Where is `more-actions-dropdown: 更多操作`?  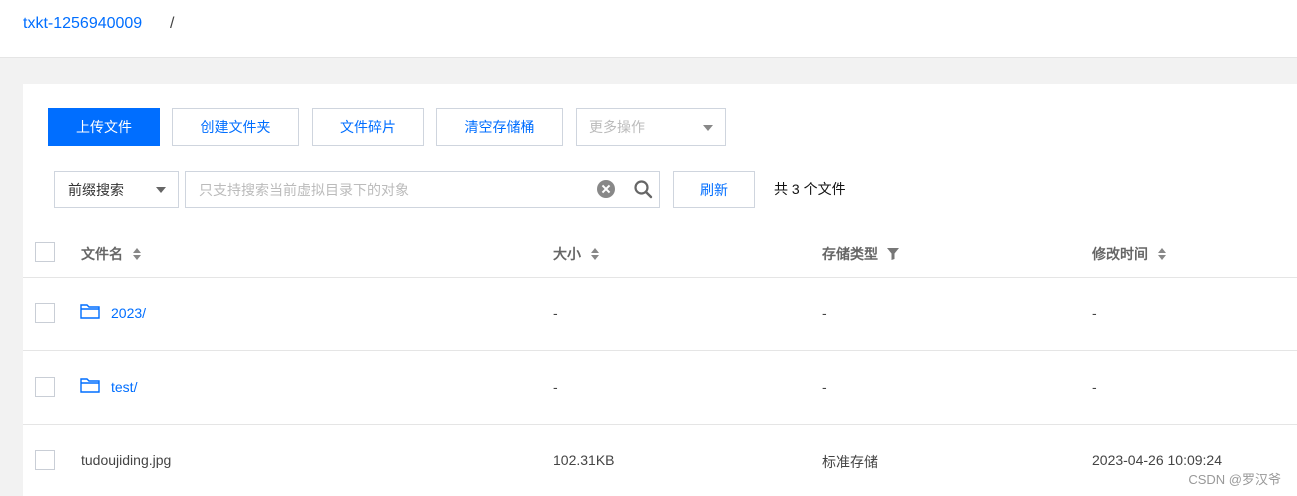
more-actions-dropdown: 更多操作 is located at coordinates (651, 127).